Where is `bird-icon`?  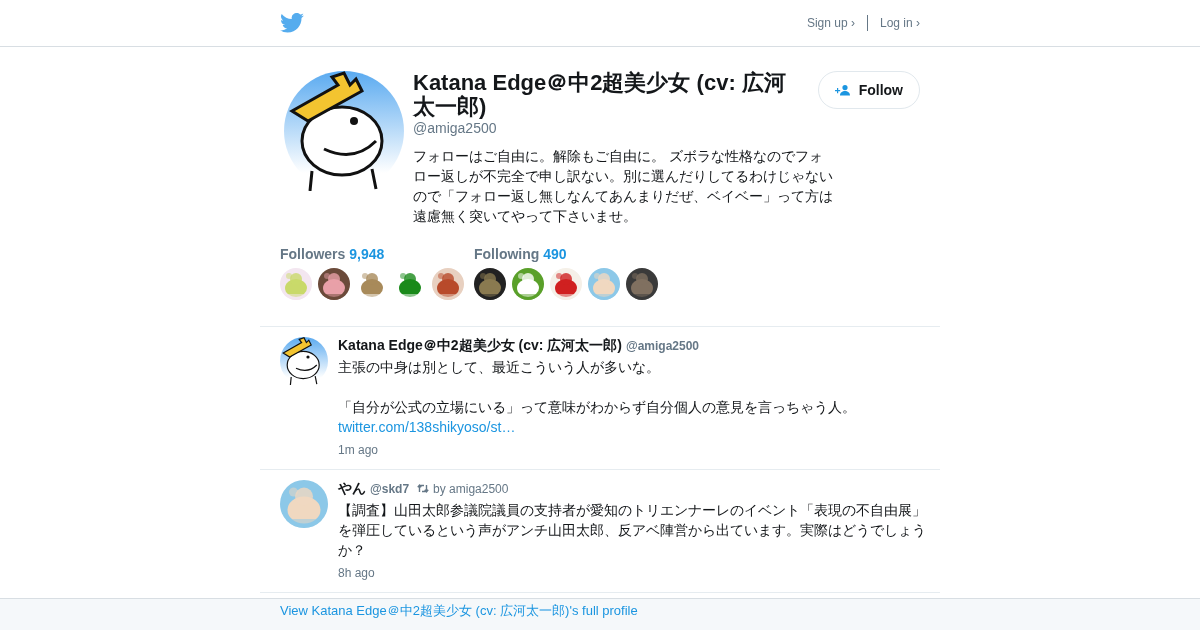 bird-icon is located at coordinates (292, 23).